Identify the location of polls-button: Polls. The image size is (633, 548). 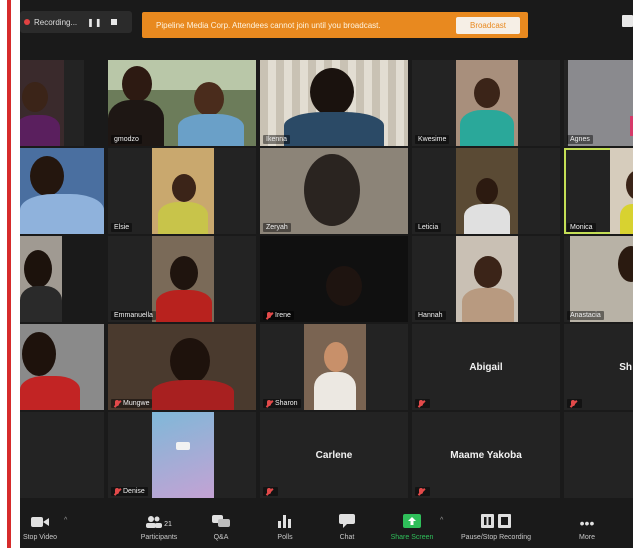
(285, 526).